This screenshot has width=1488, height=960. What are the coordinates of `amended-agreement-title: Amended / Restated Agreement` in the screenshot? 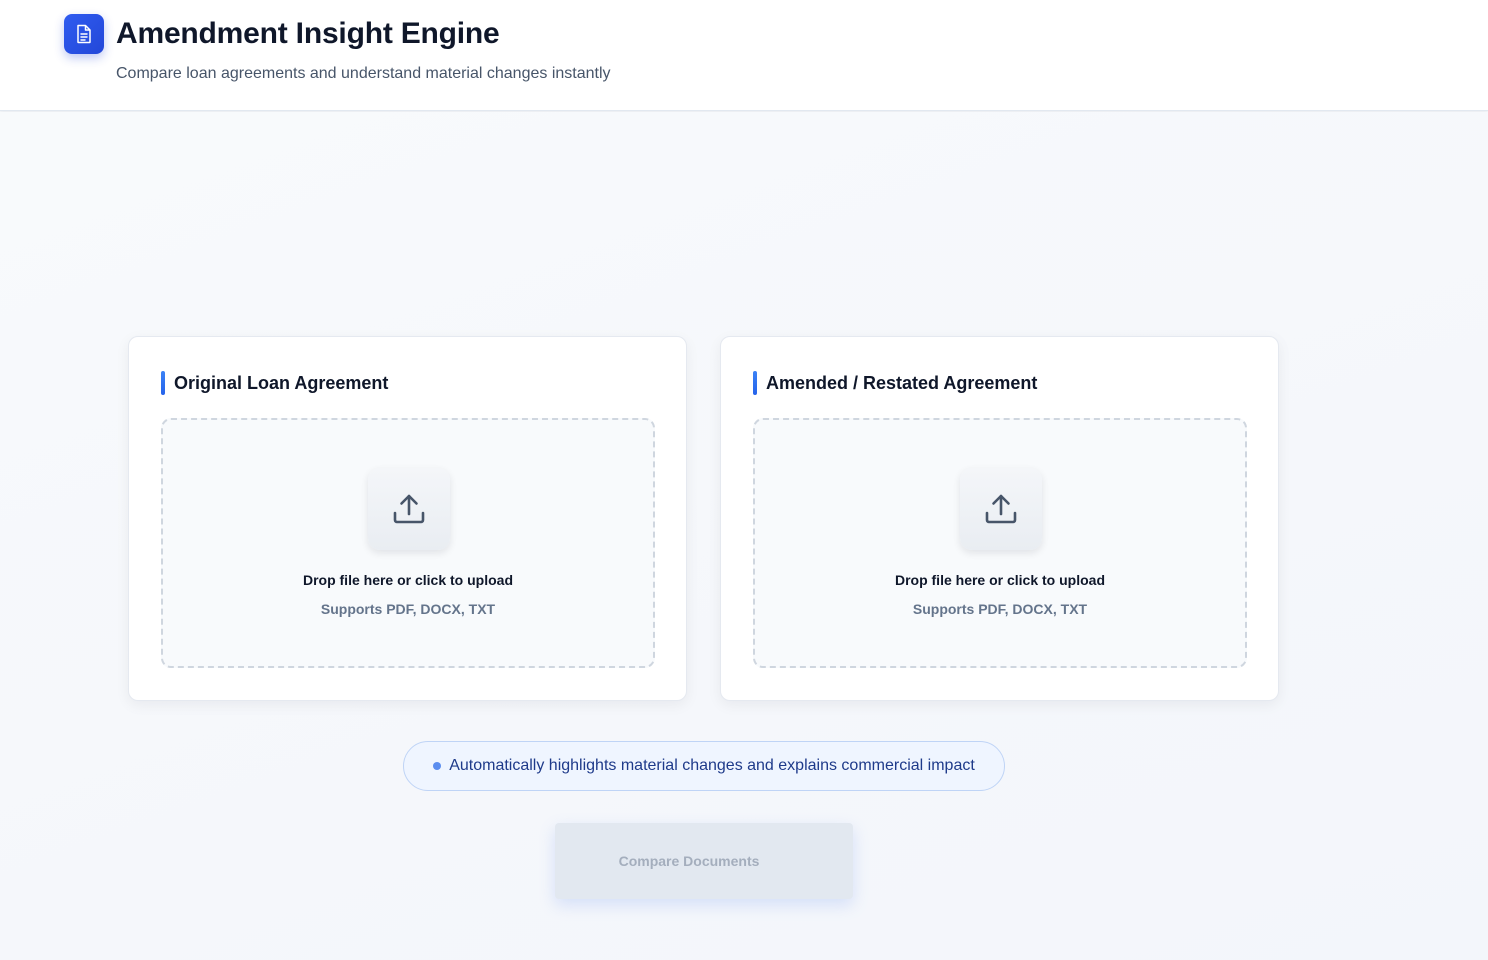 It's located at (895, 383).